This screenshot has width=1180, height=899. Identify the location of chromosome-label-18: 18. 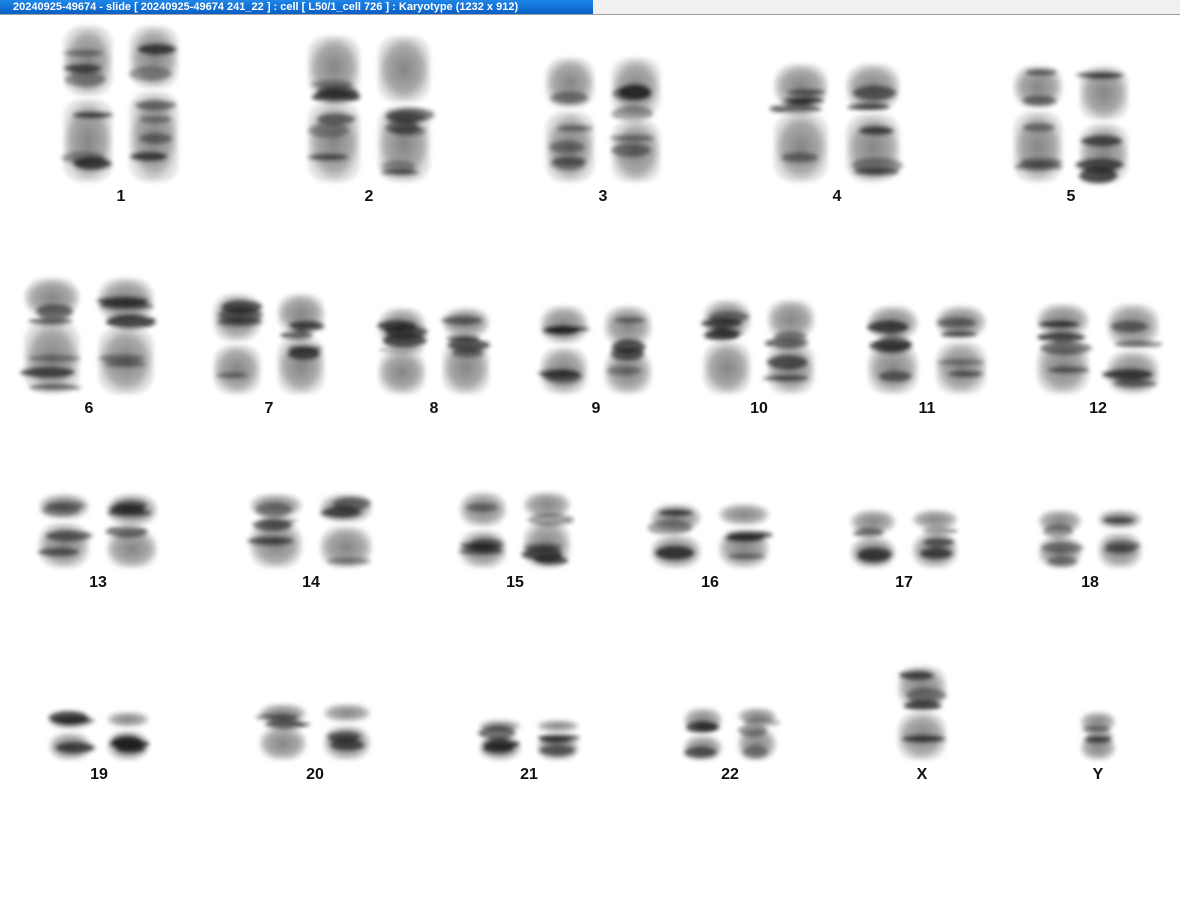
(1090, 582).